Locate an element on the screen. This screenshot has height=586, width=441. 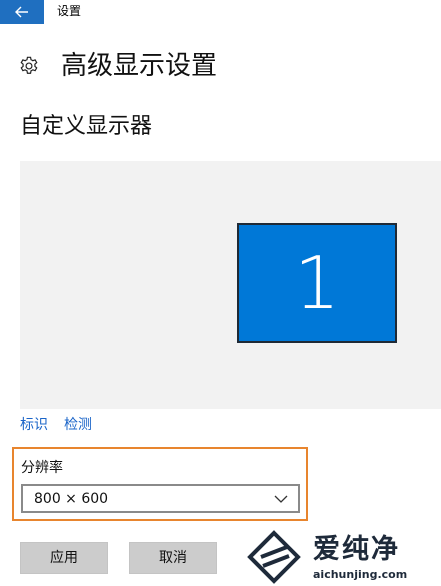
arrow-left-icon is located at coordinates (21, 12).